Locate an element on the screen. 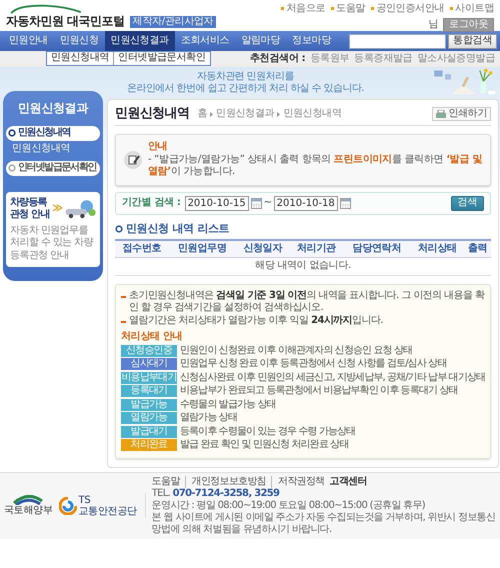 The image size is (500, 568). ad-title: 차량등록 관청 안내 is located at coordinates (30, 209).